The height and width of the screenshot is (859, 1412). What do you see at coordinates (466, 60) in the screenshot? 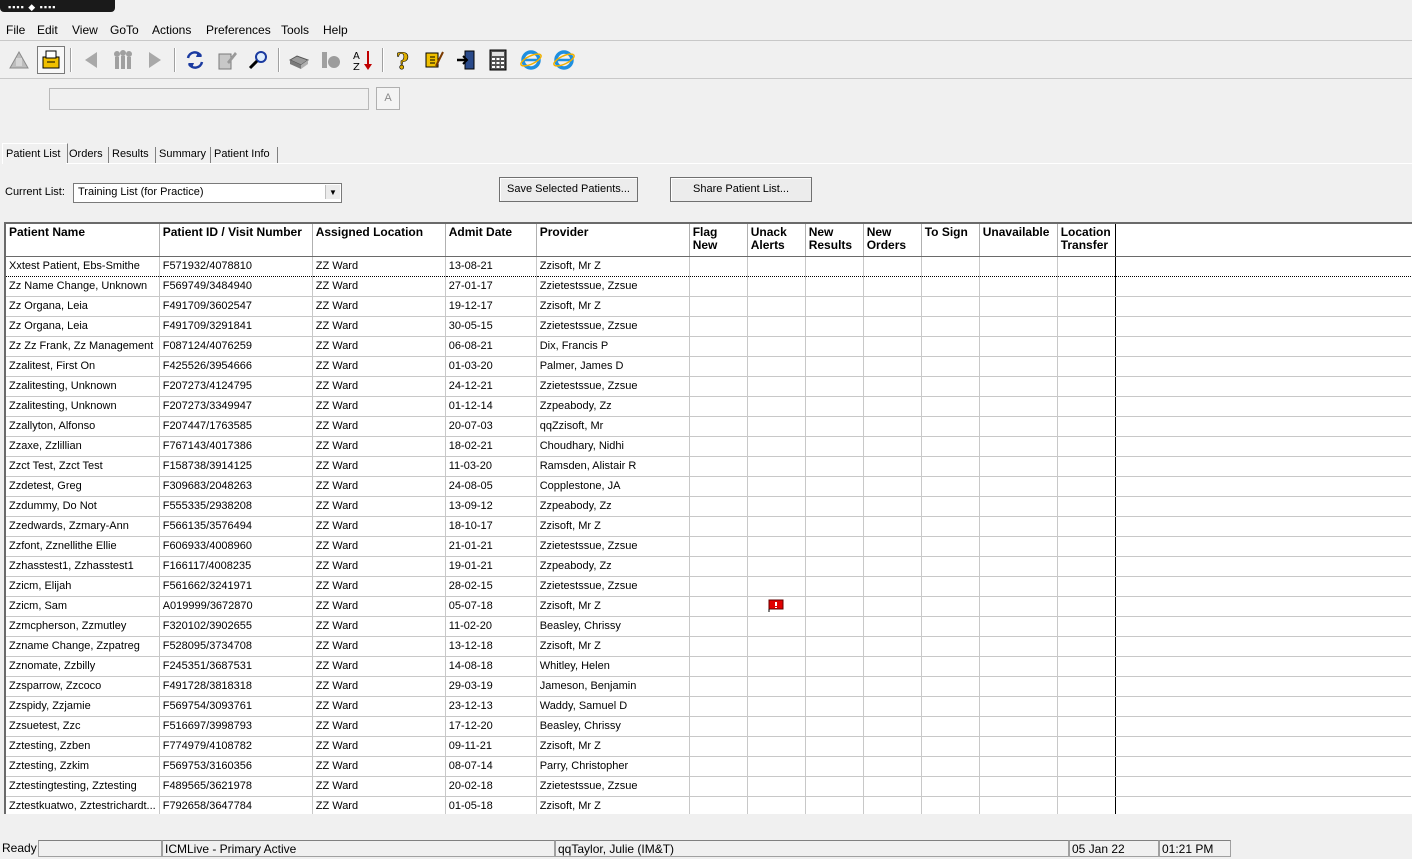
I see `exit-icon` at bounding box center [466, 60].